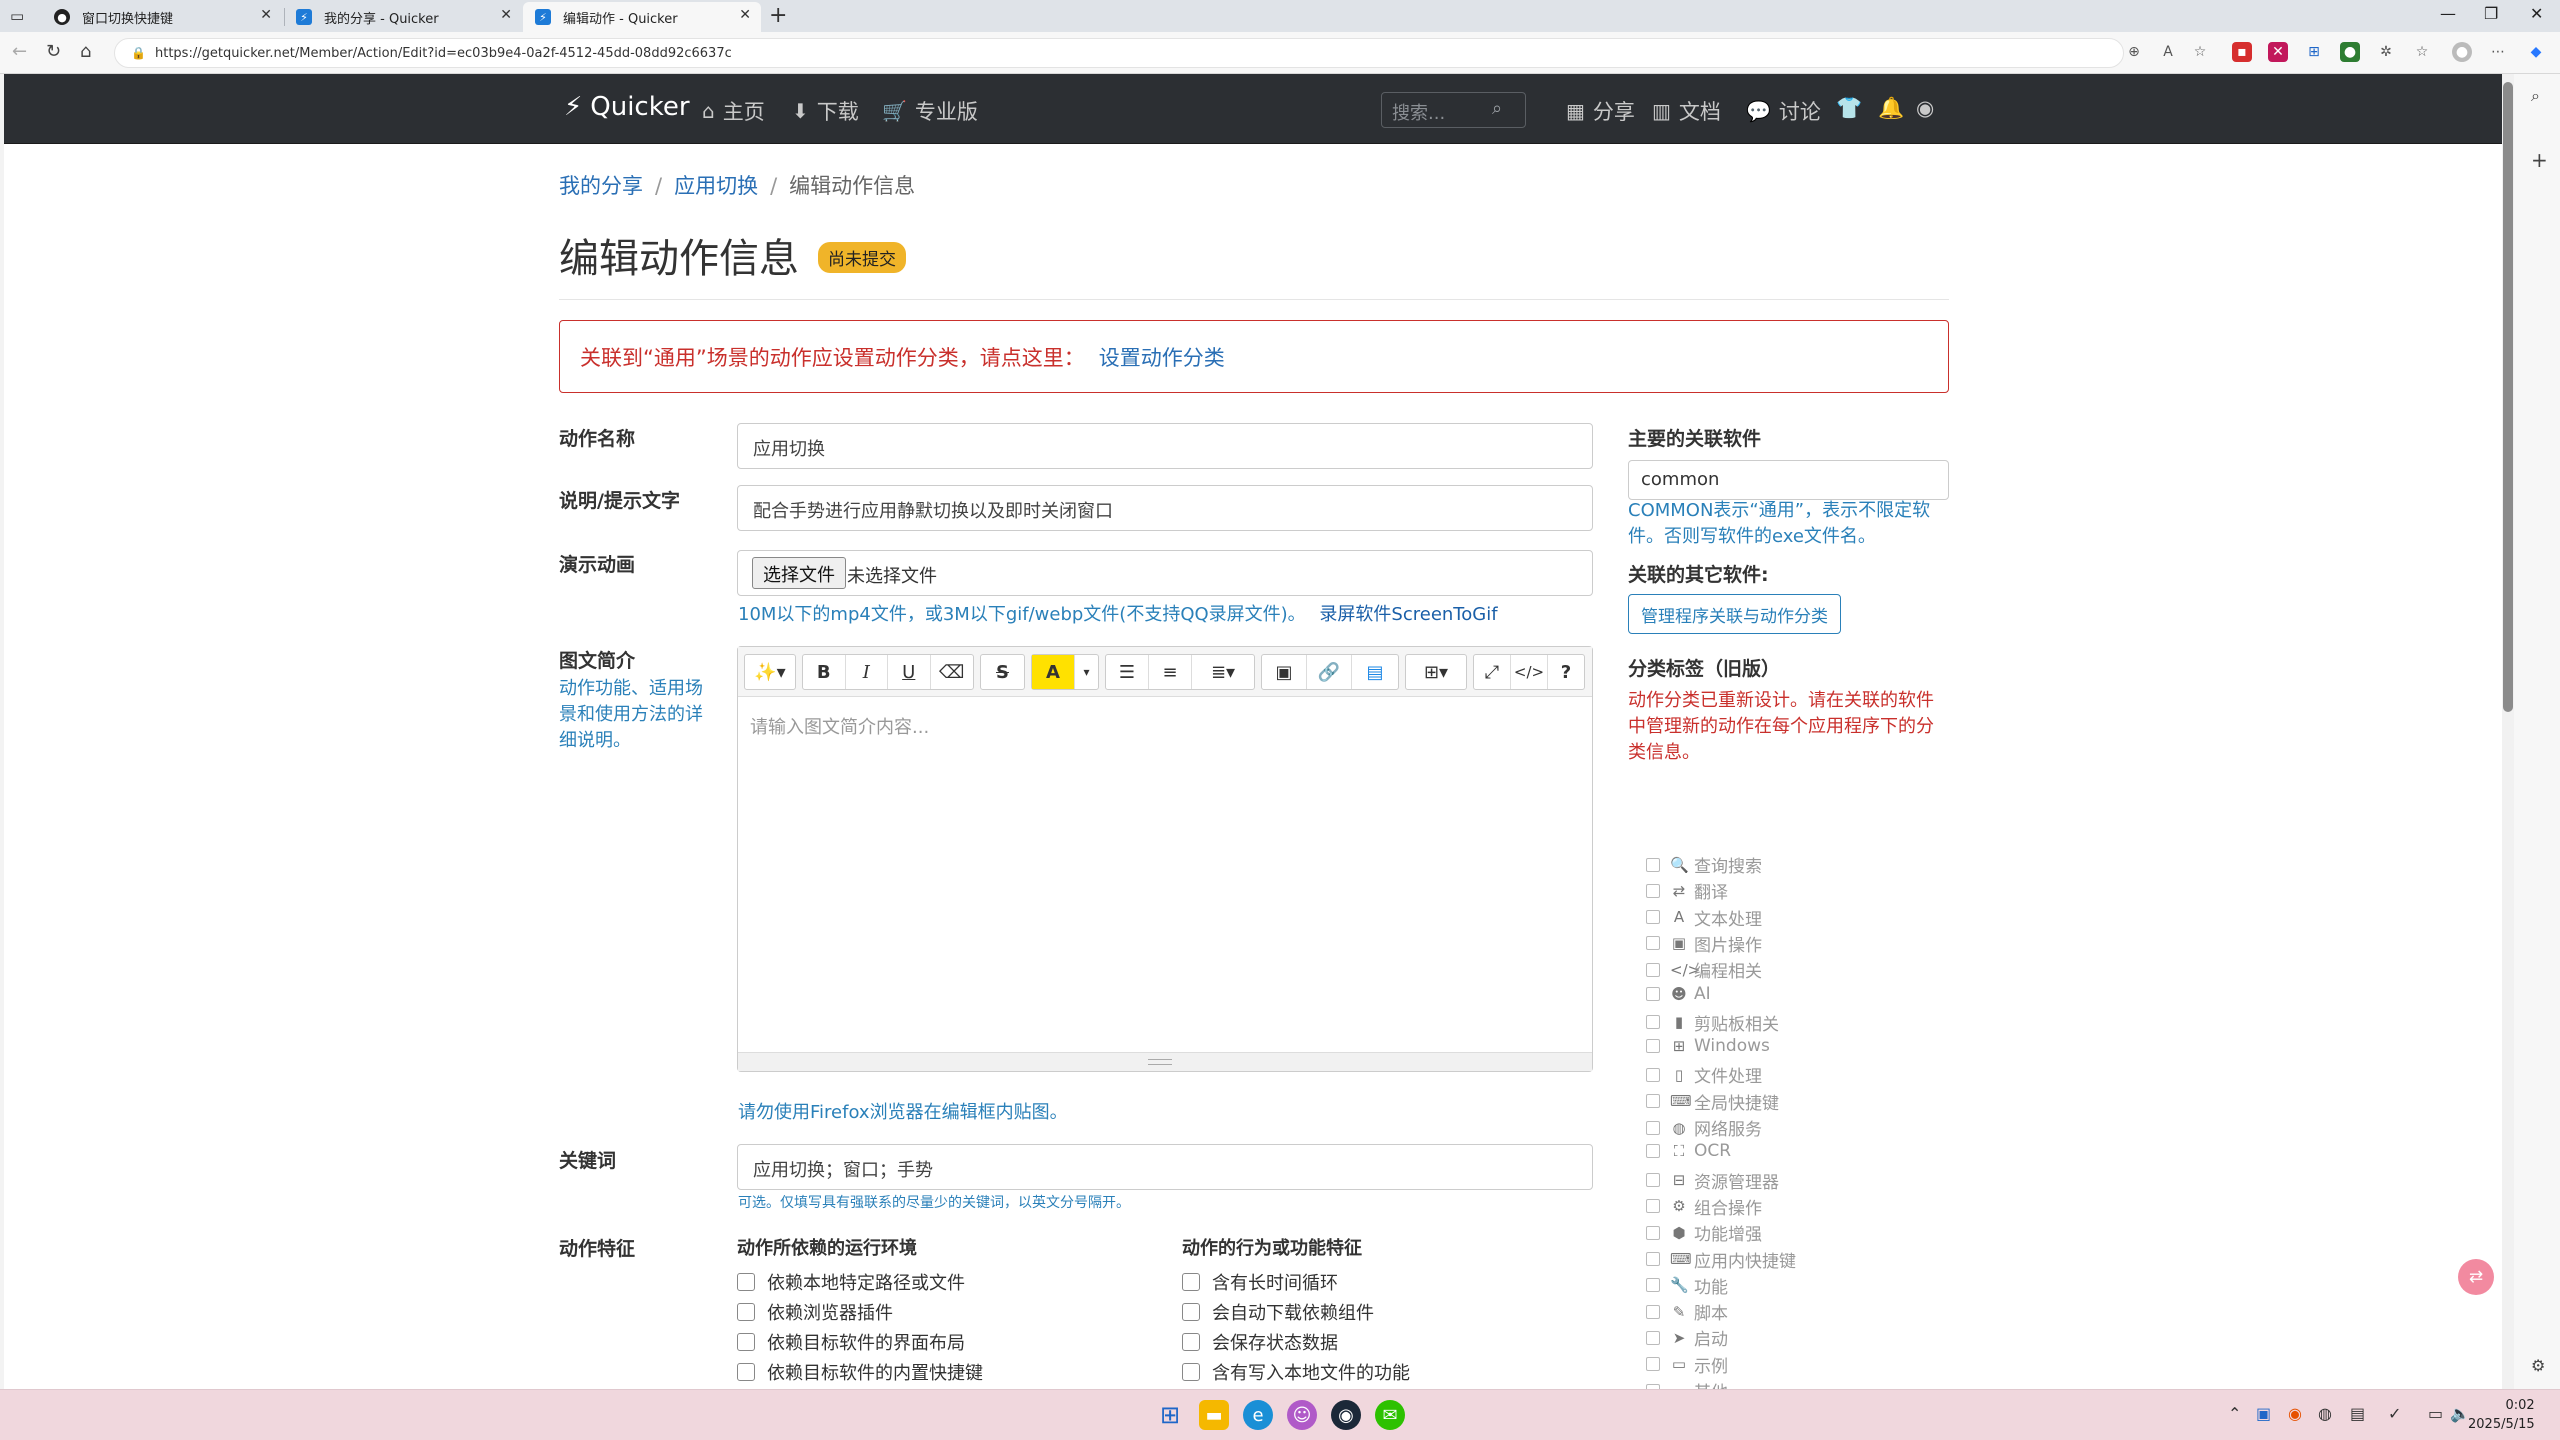 Image resolution: width=2560 pixels, height=1440 pixels. Describe the element at coordinates (860, 1372) in the screenshot. I see `env-checkbox-4: 依赖目标软件的内置快捷键` at that location.